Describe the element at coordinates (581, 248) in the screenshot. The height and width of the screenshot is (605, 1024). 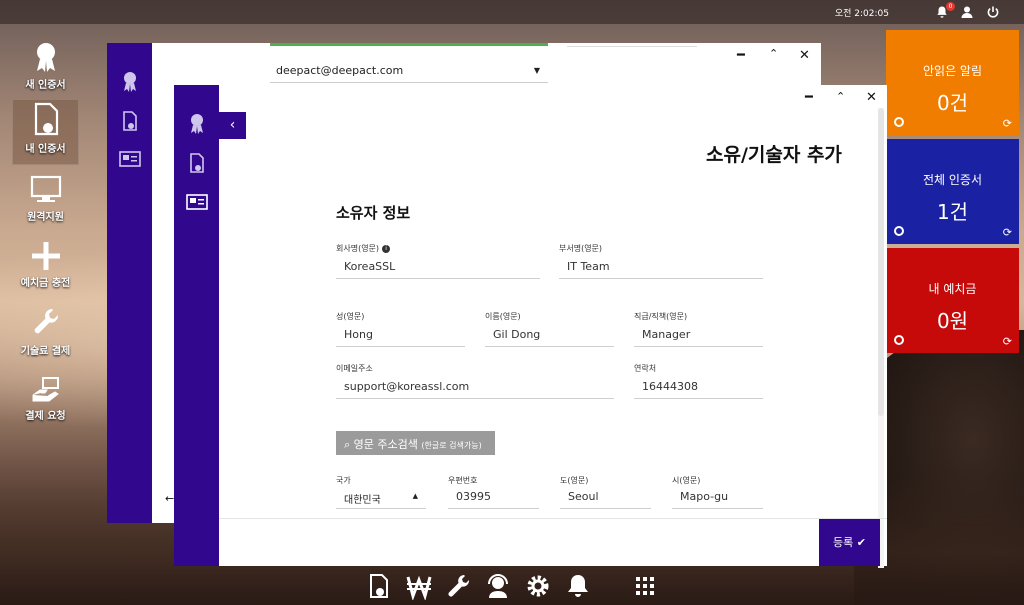
I see `department-label: 부서명(영문)` at that location.